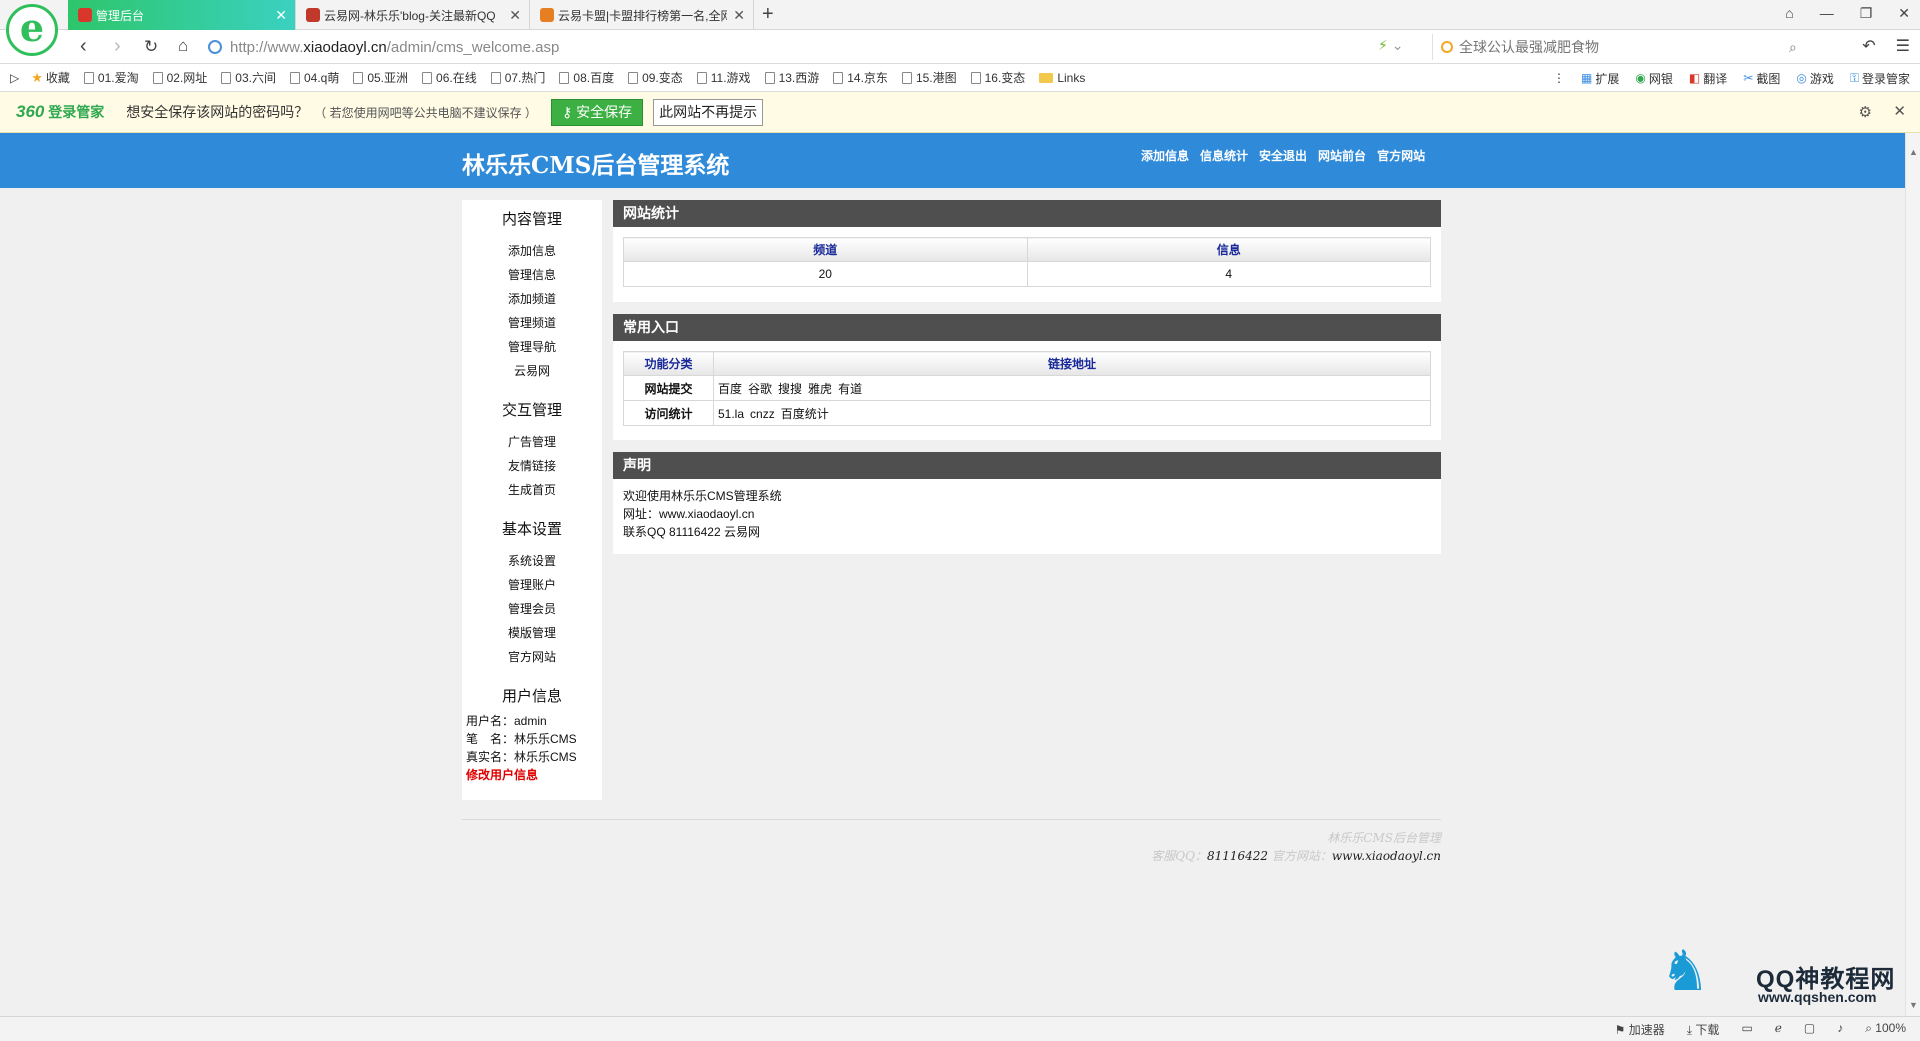 The height and width of the screenshot is (1041, 1920). Describe the element at coordinates (1809, 1029) in the screenshot. I see `window-icon: ▢` at that location.